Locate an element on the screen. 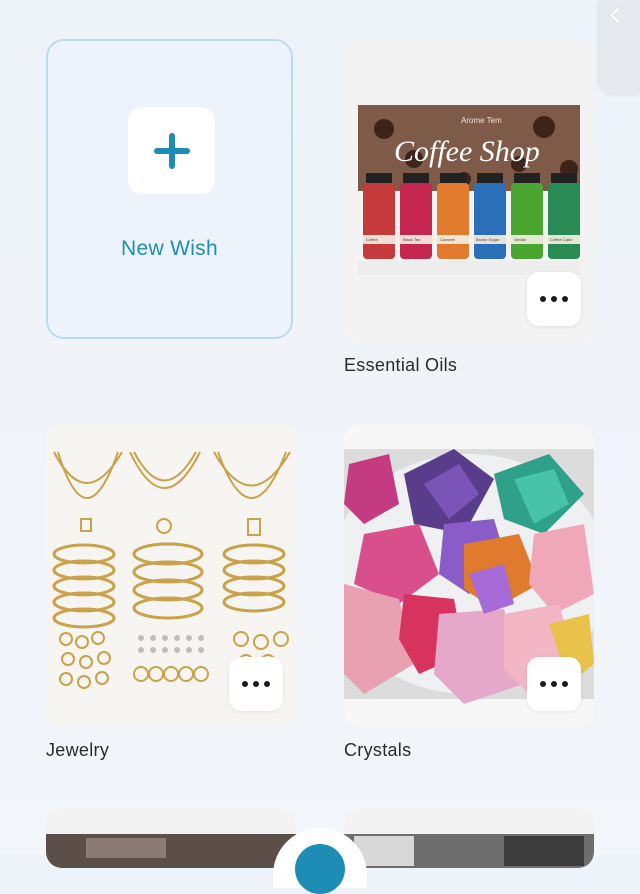 The width and height of the screenshot is (640, 894). bottle-label: Black Tea is located at coordinates (412, 239).